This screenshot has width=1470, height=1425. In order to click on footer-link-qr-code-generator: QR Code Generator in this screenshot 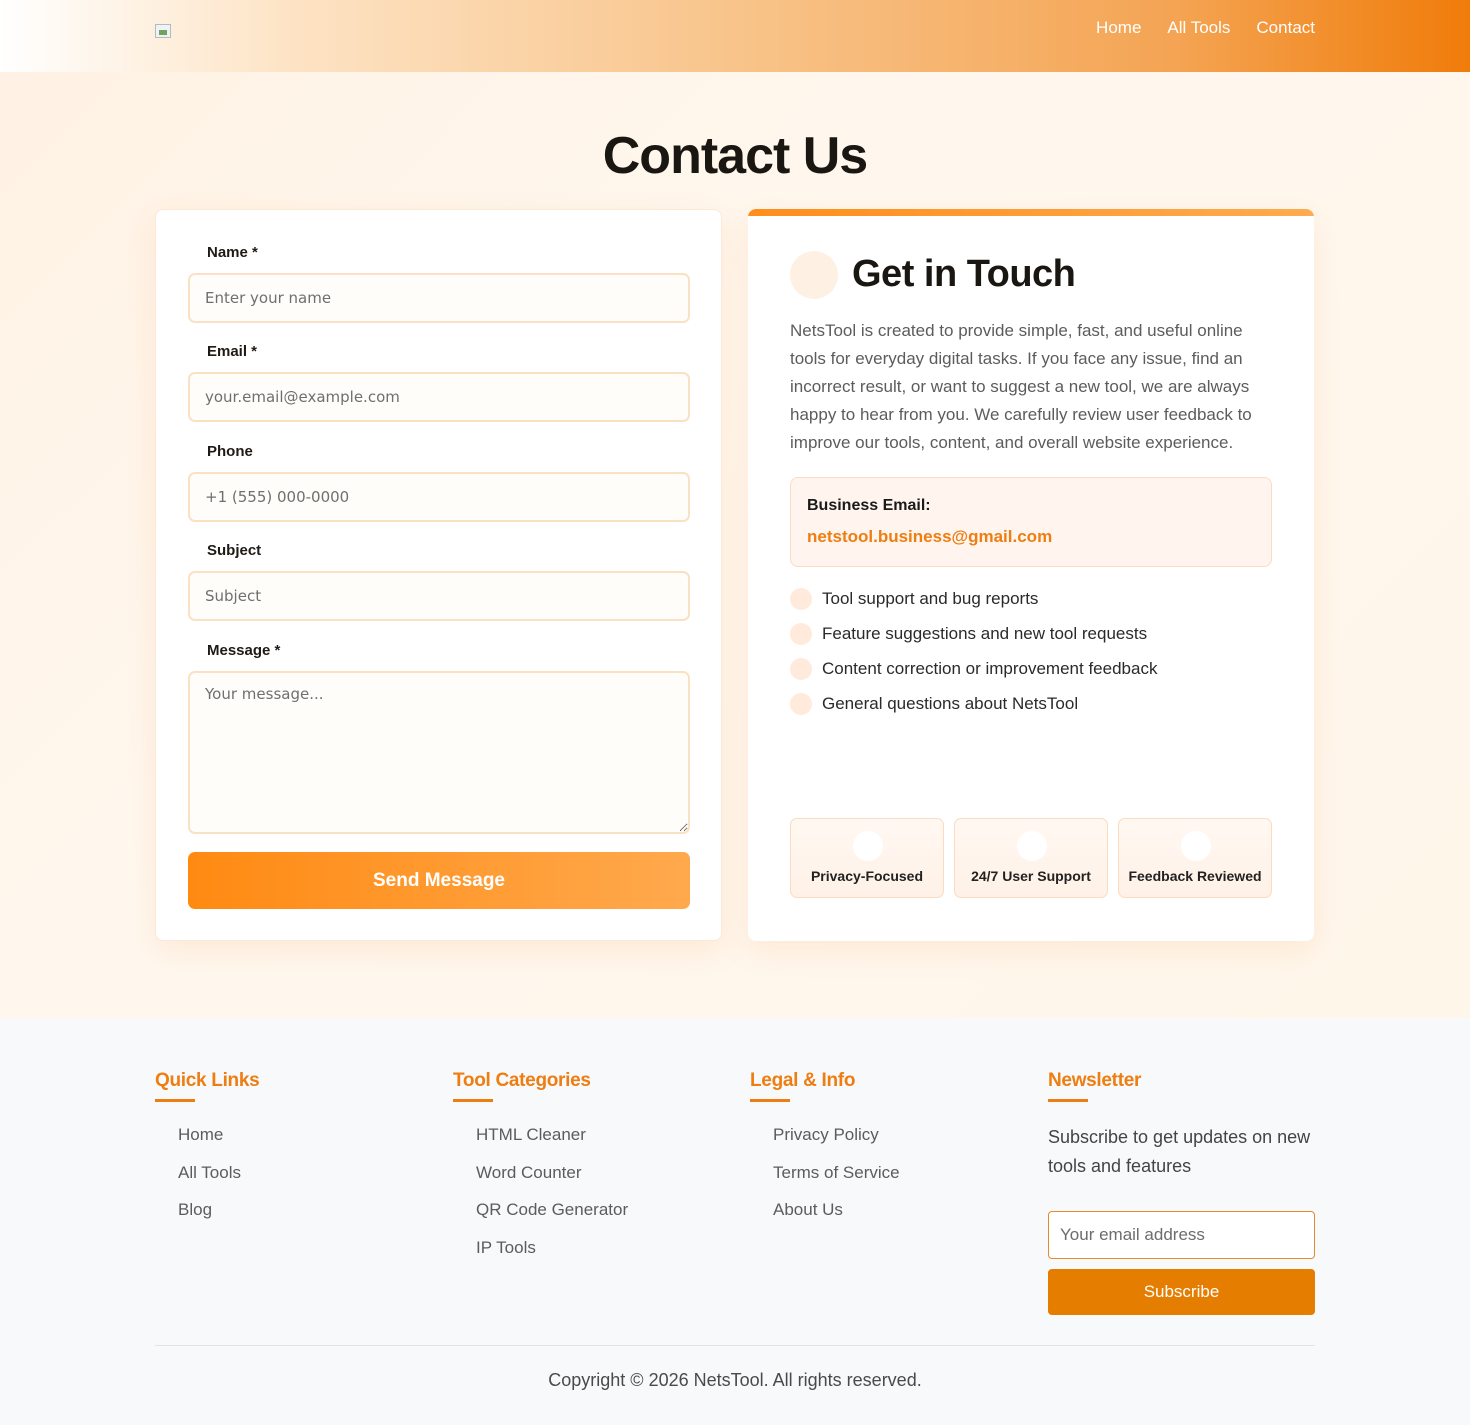, I will do `click(552, 1209)`.